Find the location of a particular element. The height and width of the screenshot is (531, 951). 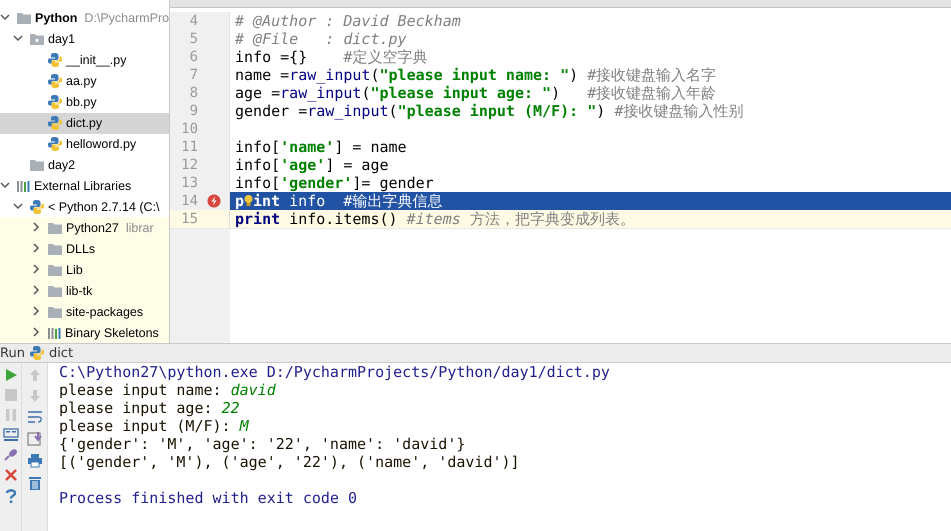

plug-icon is located at coordinates (10, 455).